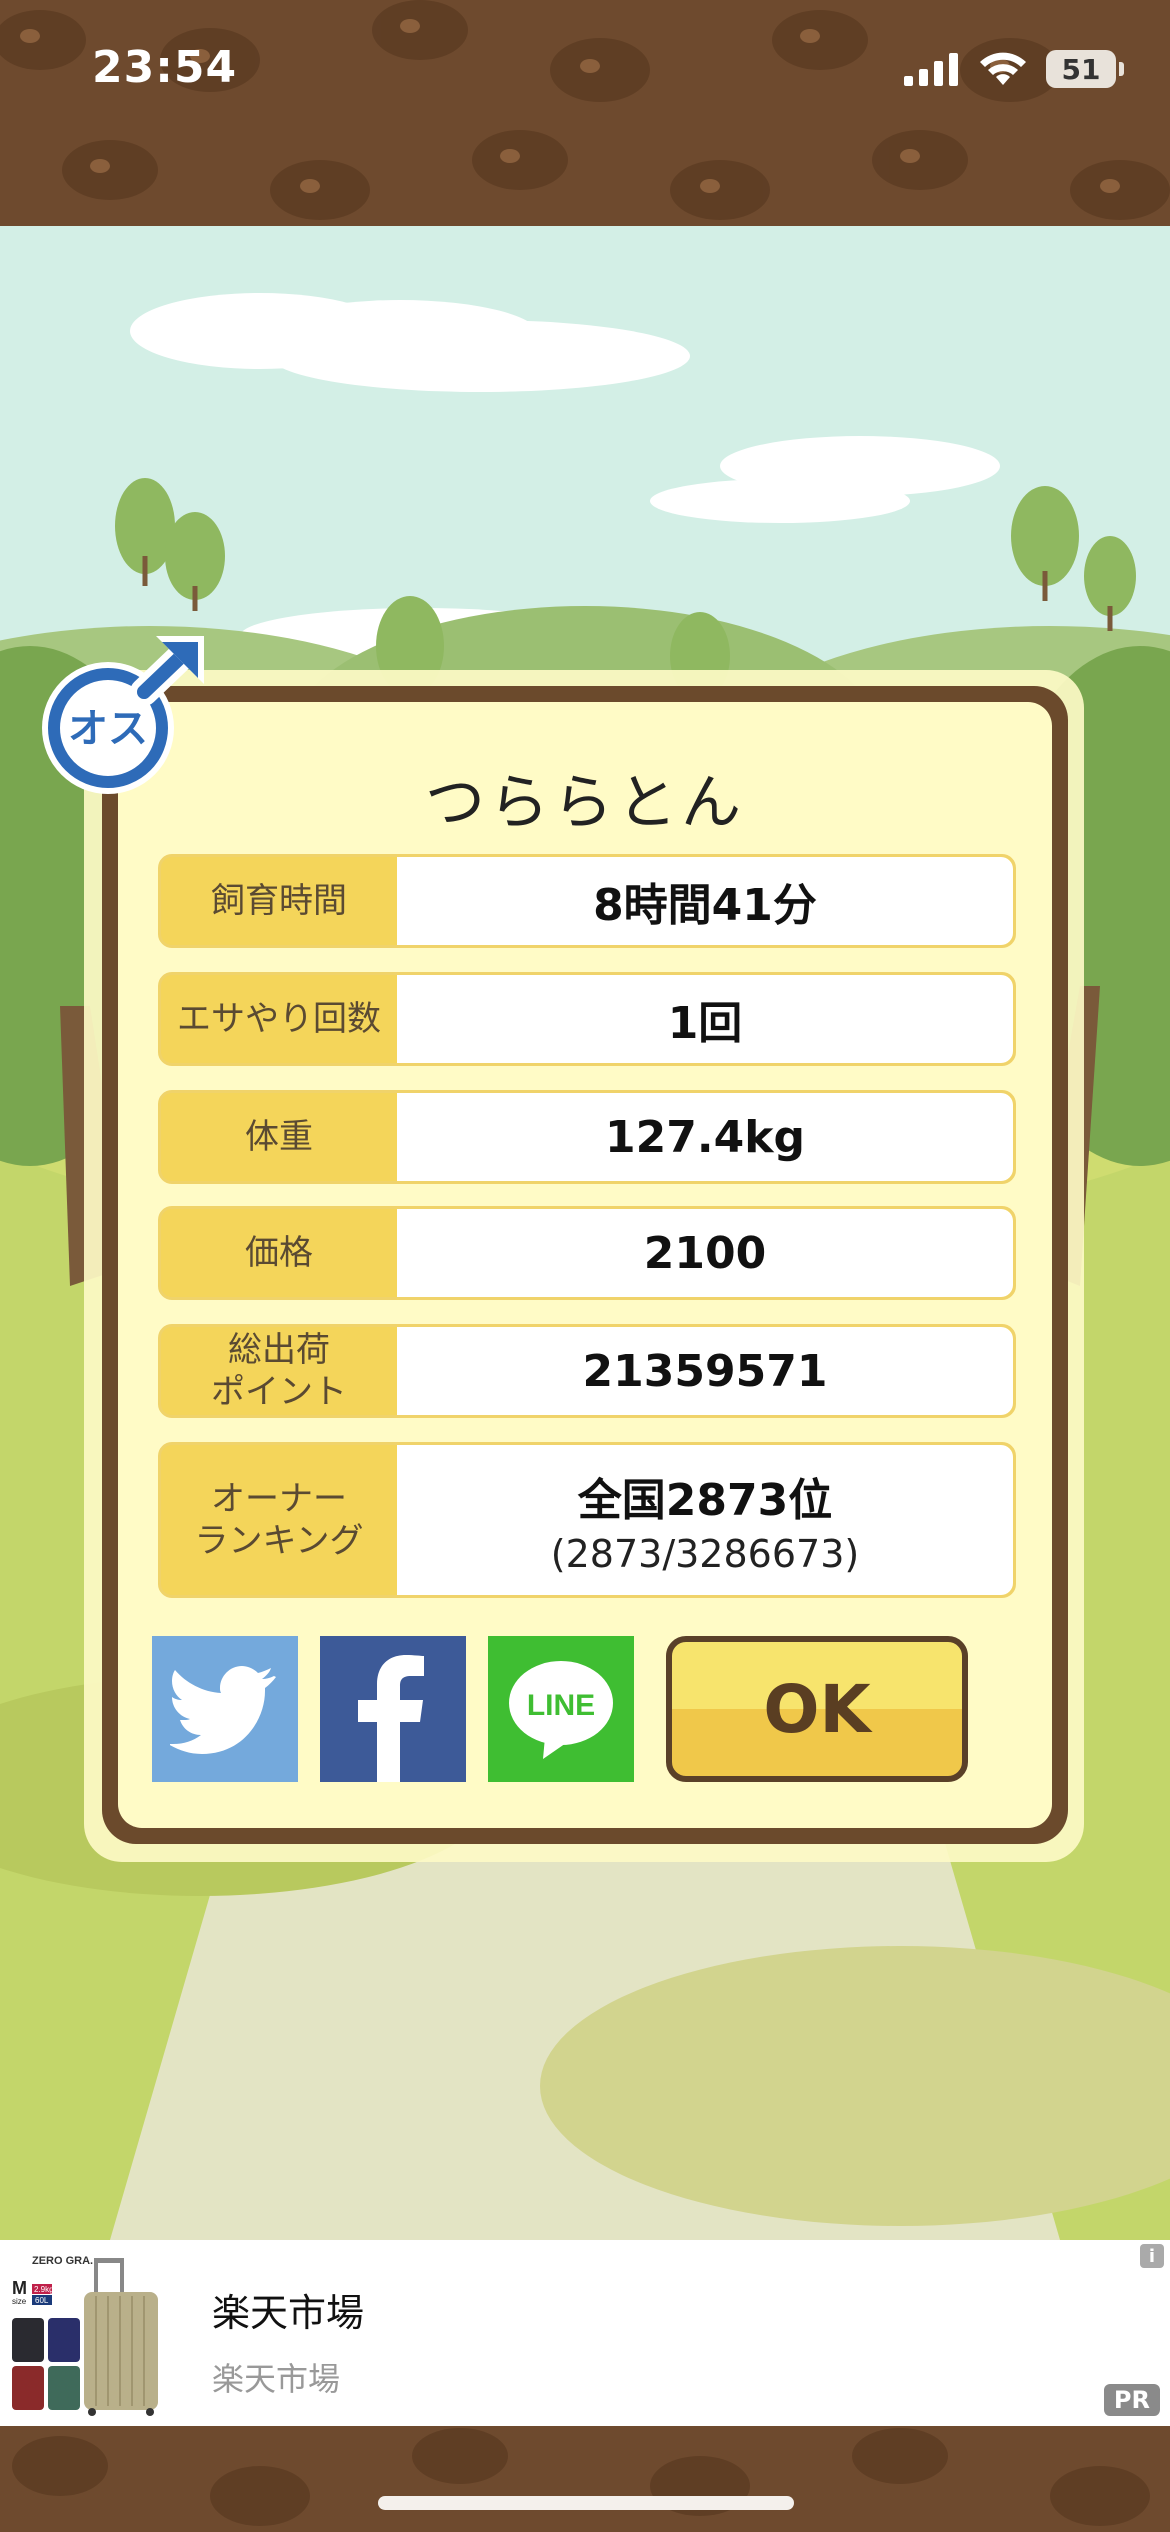 The image size is (1170, 2532). I want to click on stat-value: 全国2873位 (2873/3286673), so click(705, 1520).